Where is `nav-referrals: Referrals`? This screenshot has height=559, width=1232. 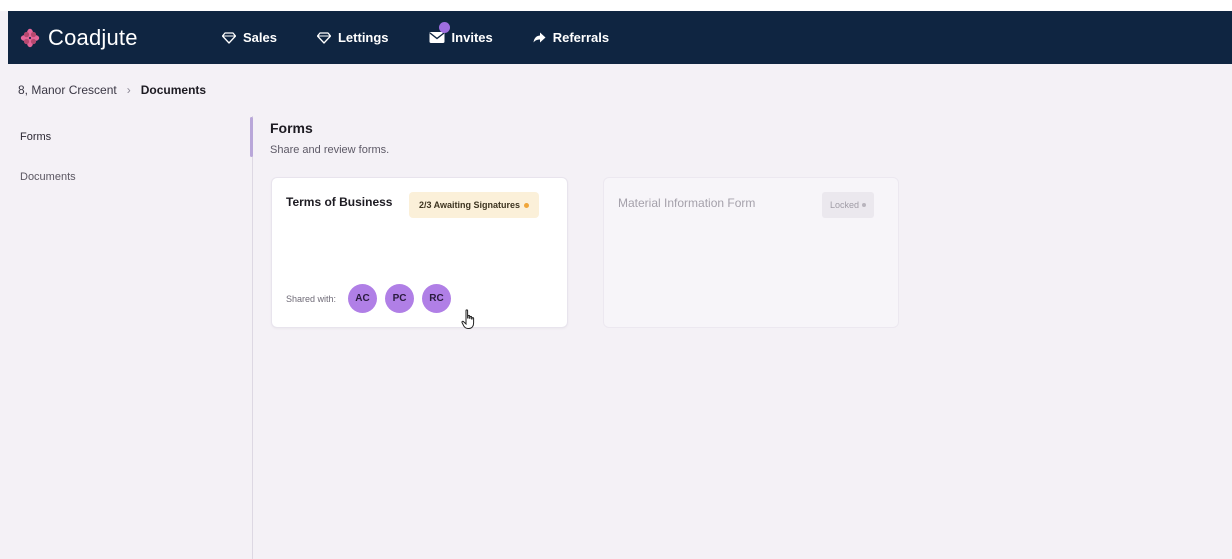
nav-referrals: Referrals is located at coordinates (571, 37).